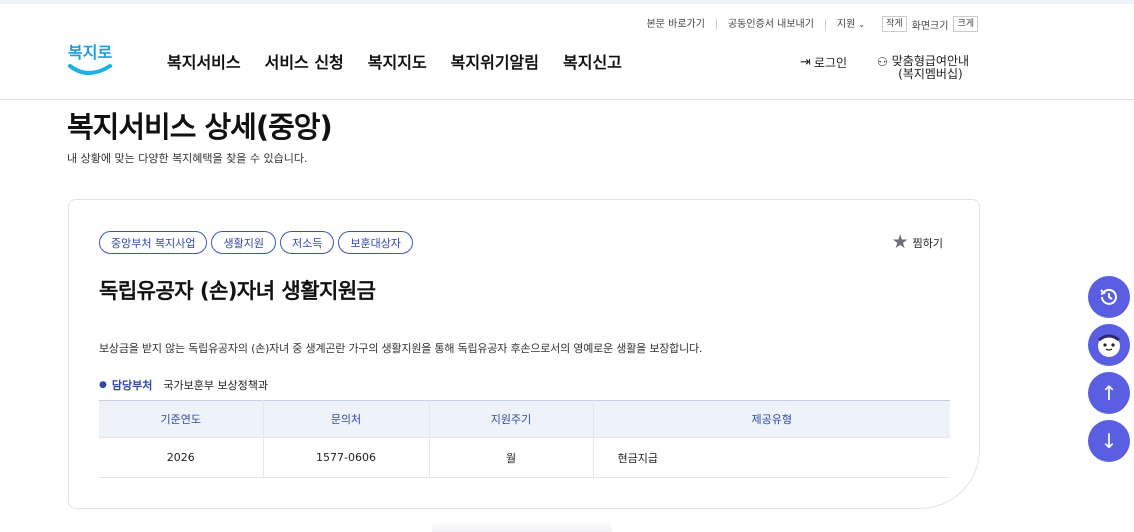 This screenshot has height=532, width=1134. I want to click on membership-button: ⚇ 맞춤형급여안내 (복지멤버십), so click(923, 68).